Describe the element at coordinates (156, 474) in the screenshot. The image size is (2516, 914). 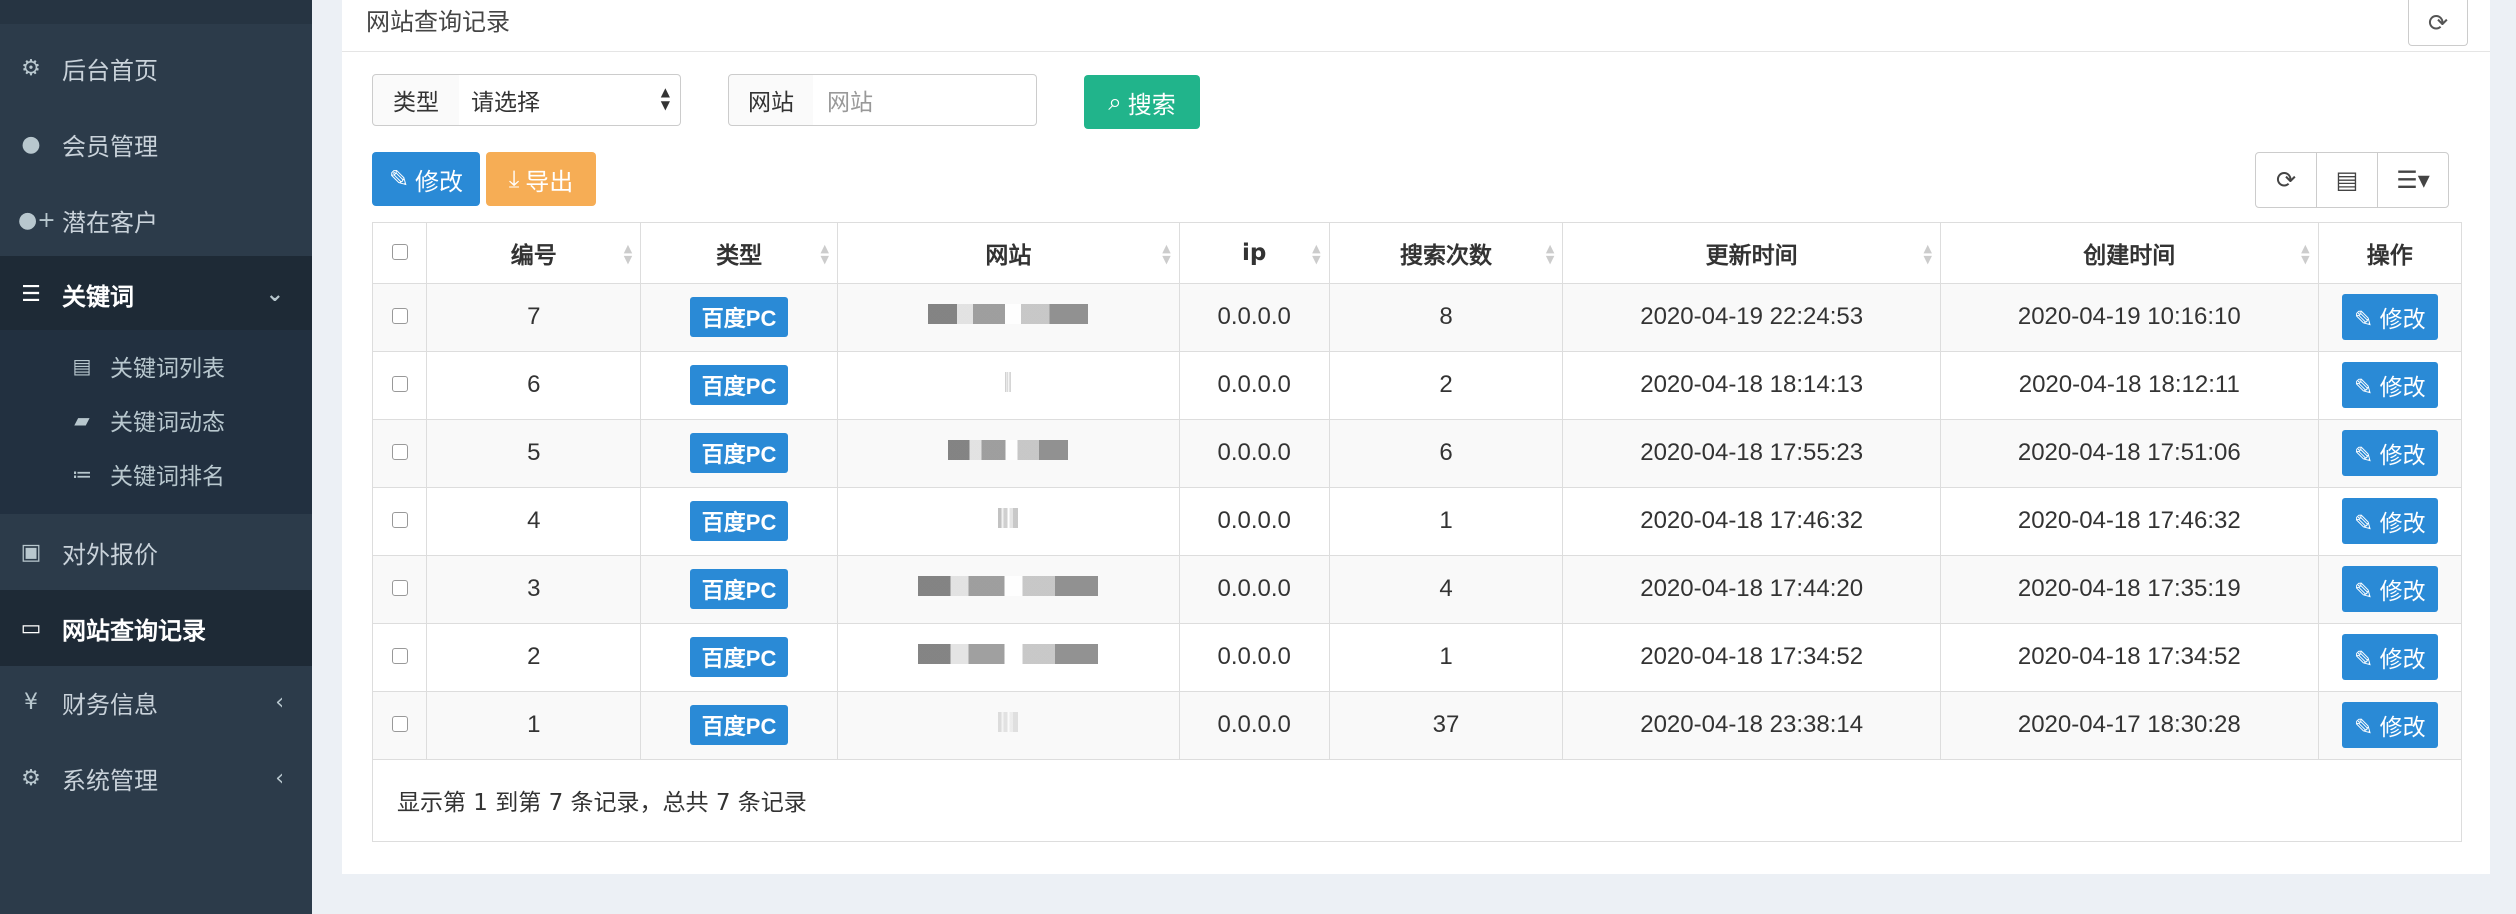
I see `submenu-item-keyword-rank: ≔ 关键词排名` at that location.